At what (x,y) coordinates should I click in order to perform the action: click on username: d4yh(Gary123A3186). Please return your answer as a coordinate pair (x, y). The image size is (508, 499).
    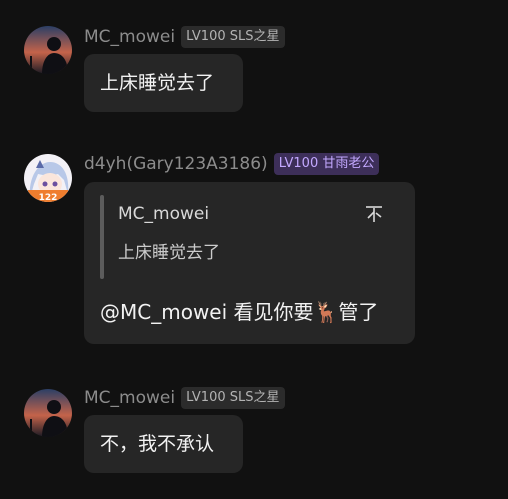
    Looking at the image, I should click on (176, 164).